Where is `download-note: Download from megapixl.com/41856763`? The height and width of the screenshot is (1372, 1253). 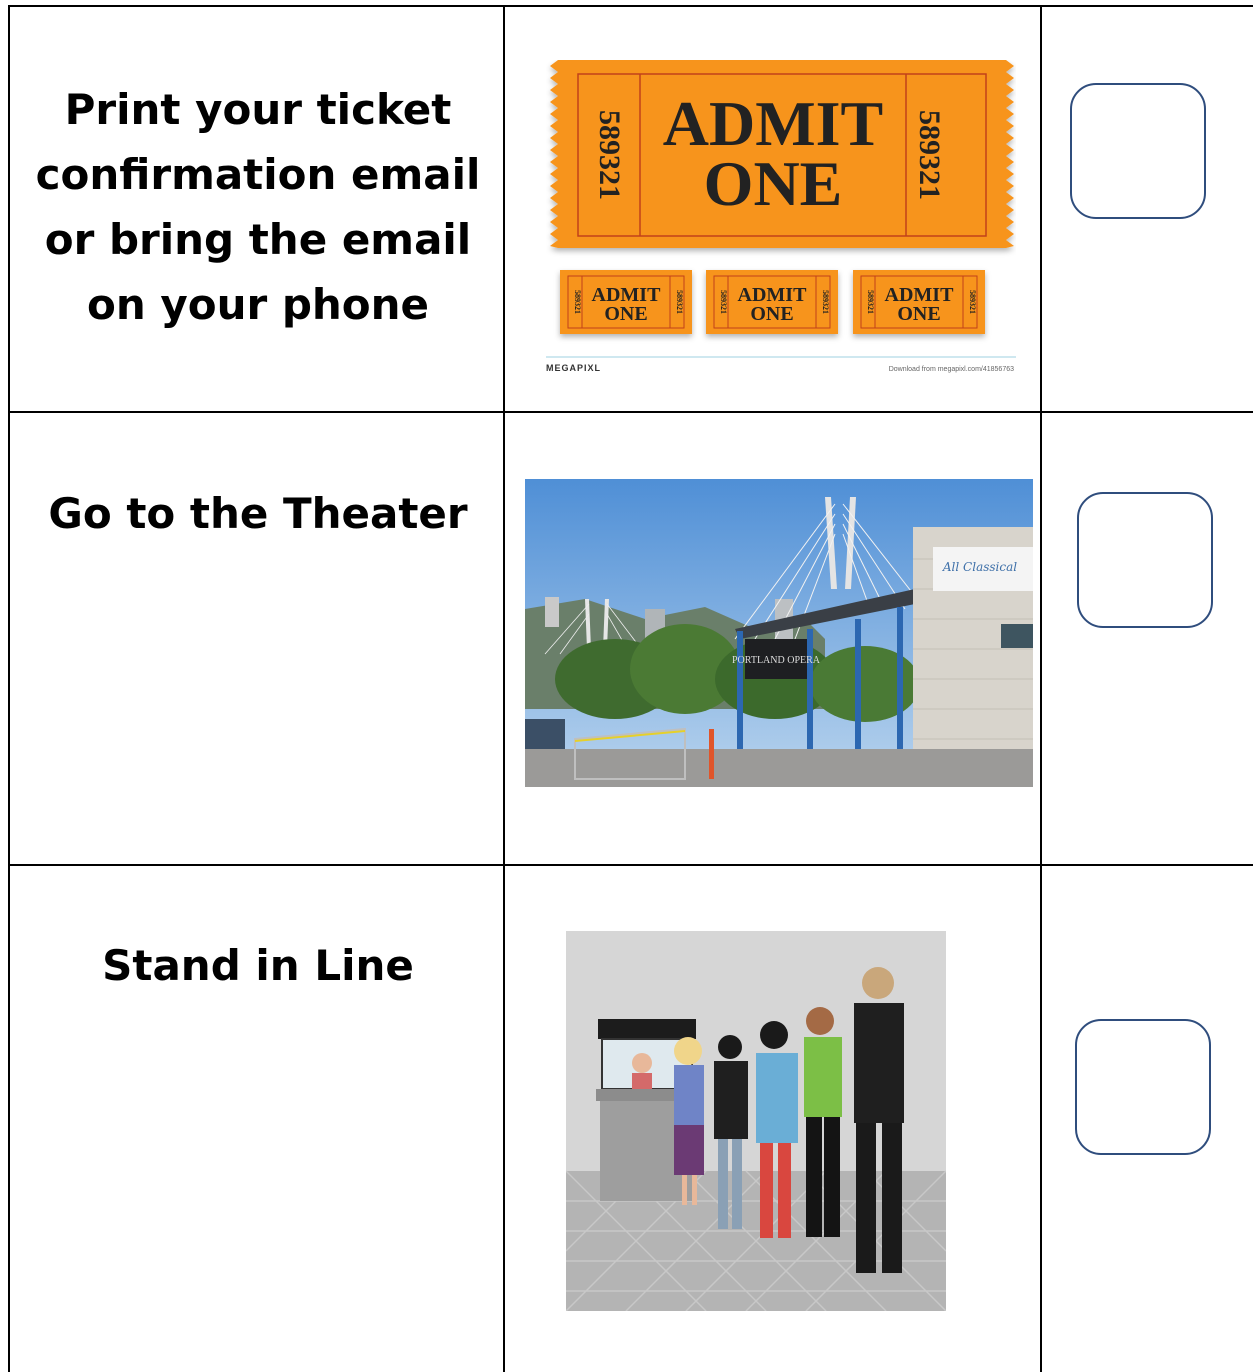
download-note: Download from megapixl.com/41856763 is located at coordinates (951, 369).